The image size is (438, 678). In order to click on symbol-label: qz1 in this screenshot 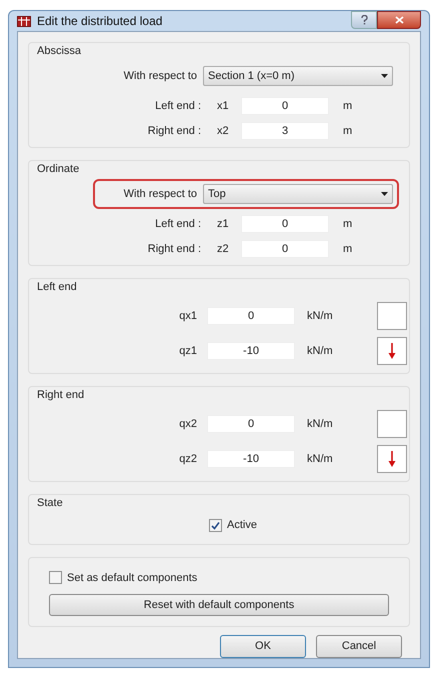, I will do `click(188, 351)`.